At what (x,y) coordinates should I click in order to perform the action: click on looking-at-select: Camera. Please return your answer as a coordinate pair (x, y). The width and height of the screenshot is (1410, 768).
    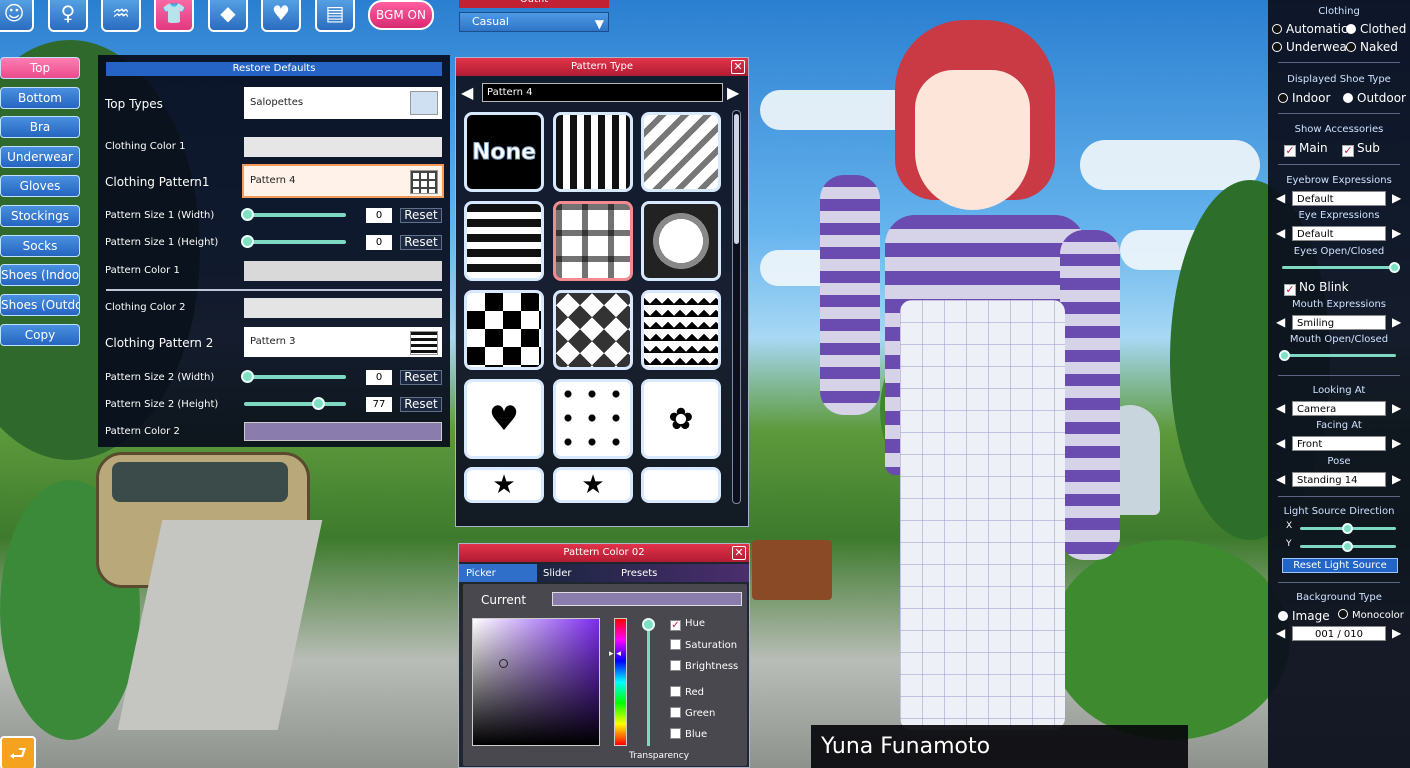
    Looking at the image, I should click on (1339, 408).